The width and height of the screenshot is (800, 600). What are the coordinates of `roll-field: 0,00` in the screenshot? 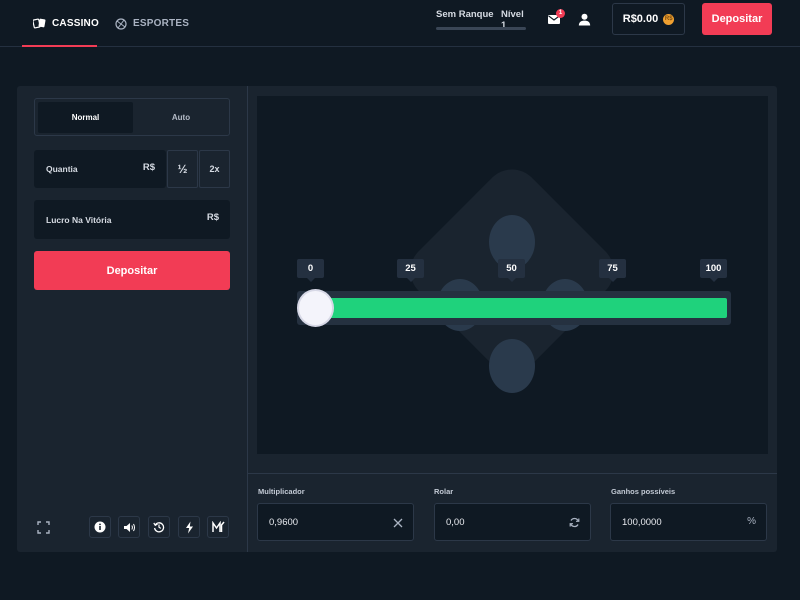 It's located at (512, 522).